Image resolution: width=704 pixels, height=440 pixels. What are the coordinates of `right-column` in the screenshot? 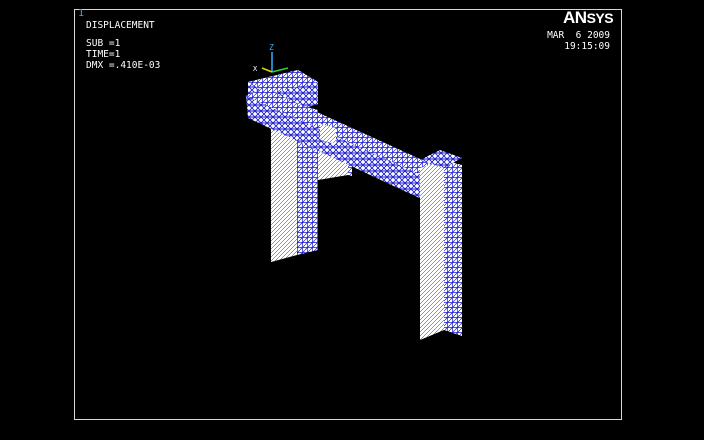 It's located at (441, 245).